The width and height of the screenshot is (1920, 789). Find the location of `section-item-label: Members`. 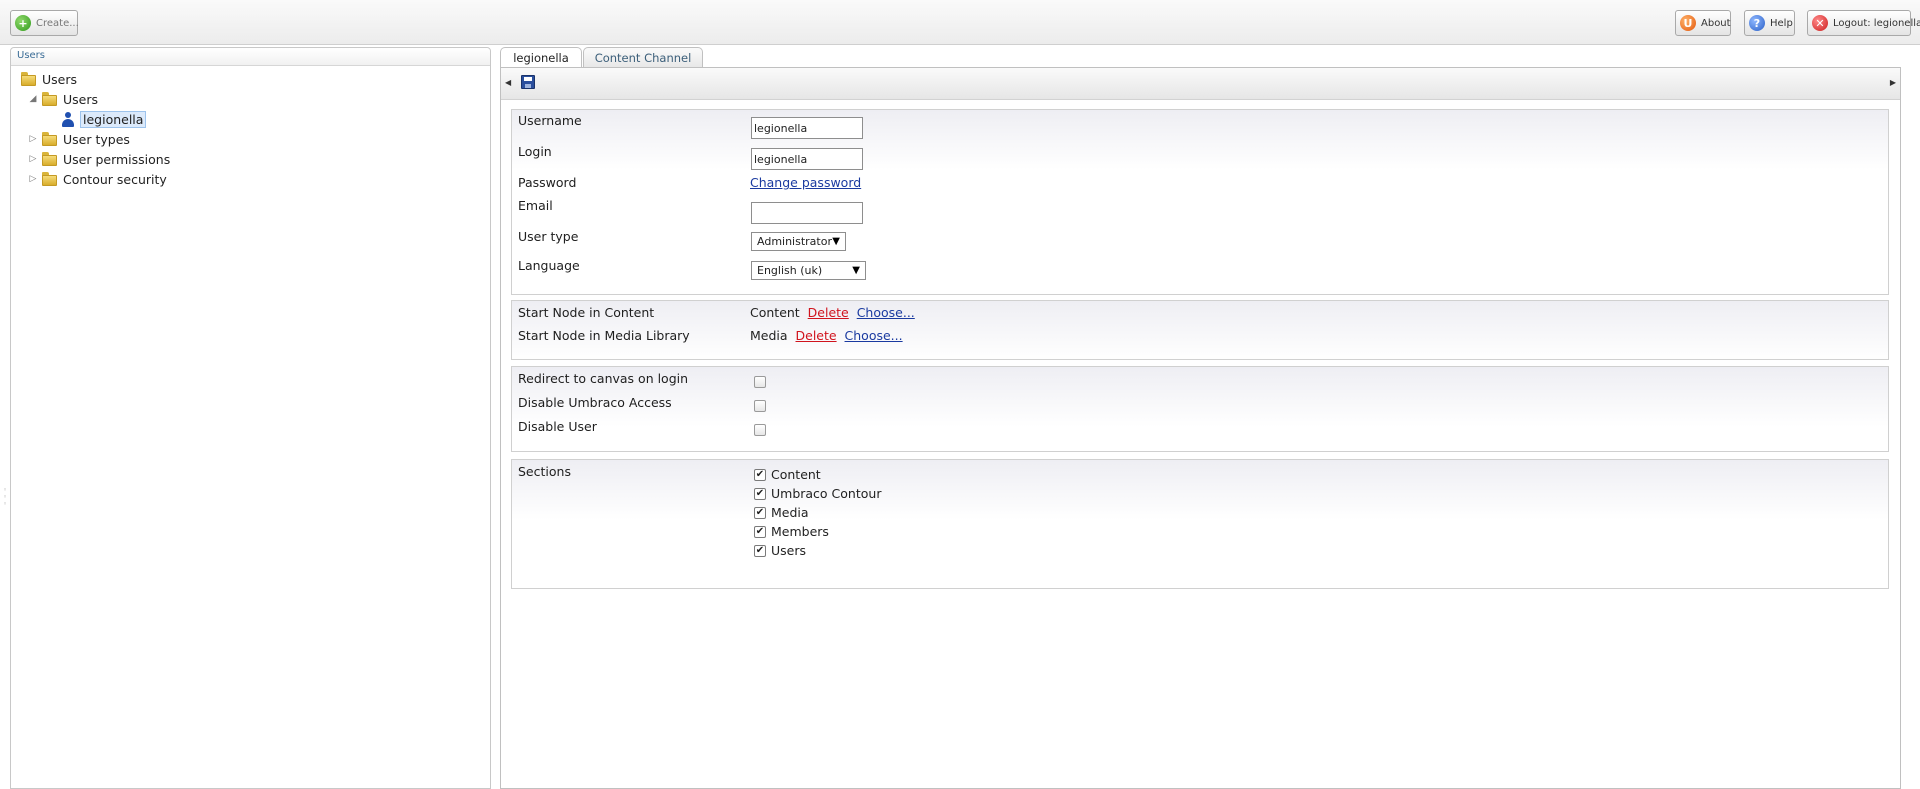

section-item-label: Members is located at coordinates (800, 531).